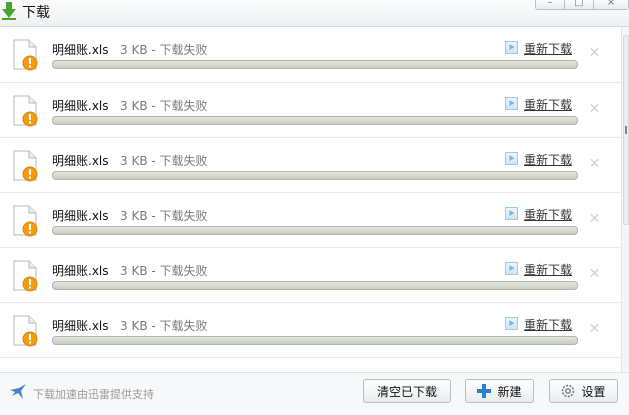  Describe the element at coordinates (593, 391) in the screenshot. I see `settings-label: 设置` at that location.